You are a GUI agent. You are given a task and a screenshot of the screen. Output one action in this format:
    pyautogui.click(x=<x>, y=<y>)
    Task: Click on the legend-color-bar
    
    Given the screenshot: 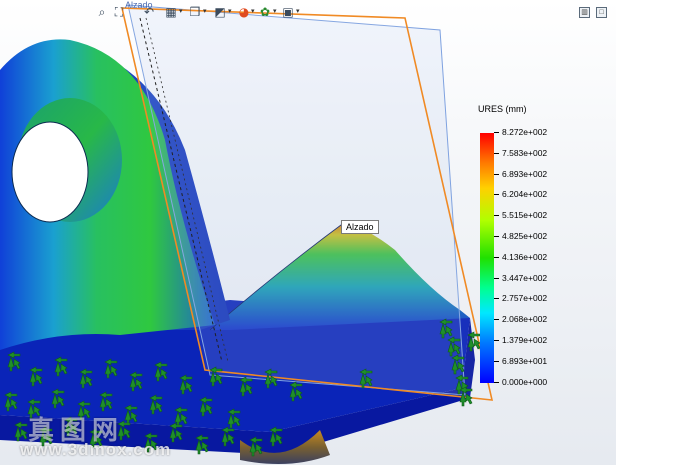 What is the action you would take?
    pyautogui.click(x=487, y=258)
    